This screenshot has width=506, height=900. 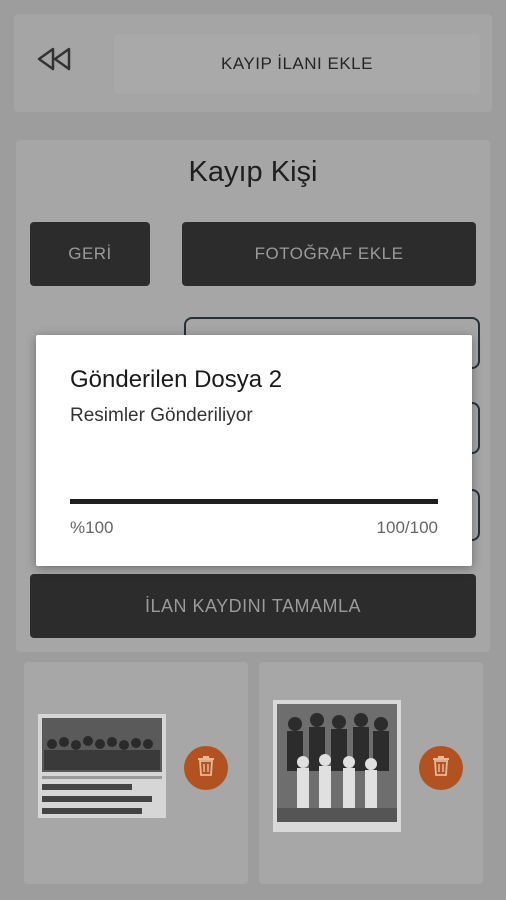 I want to click on progress-bar, so click(x=254, y=501).